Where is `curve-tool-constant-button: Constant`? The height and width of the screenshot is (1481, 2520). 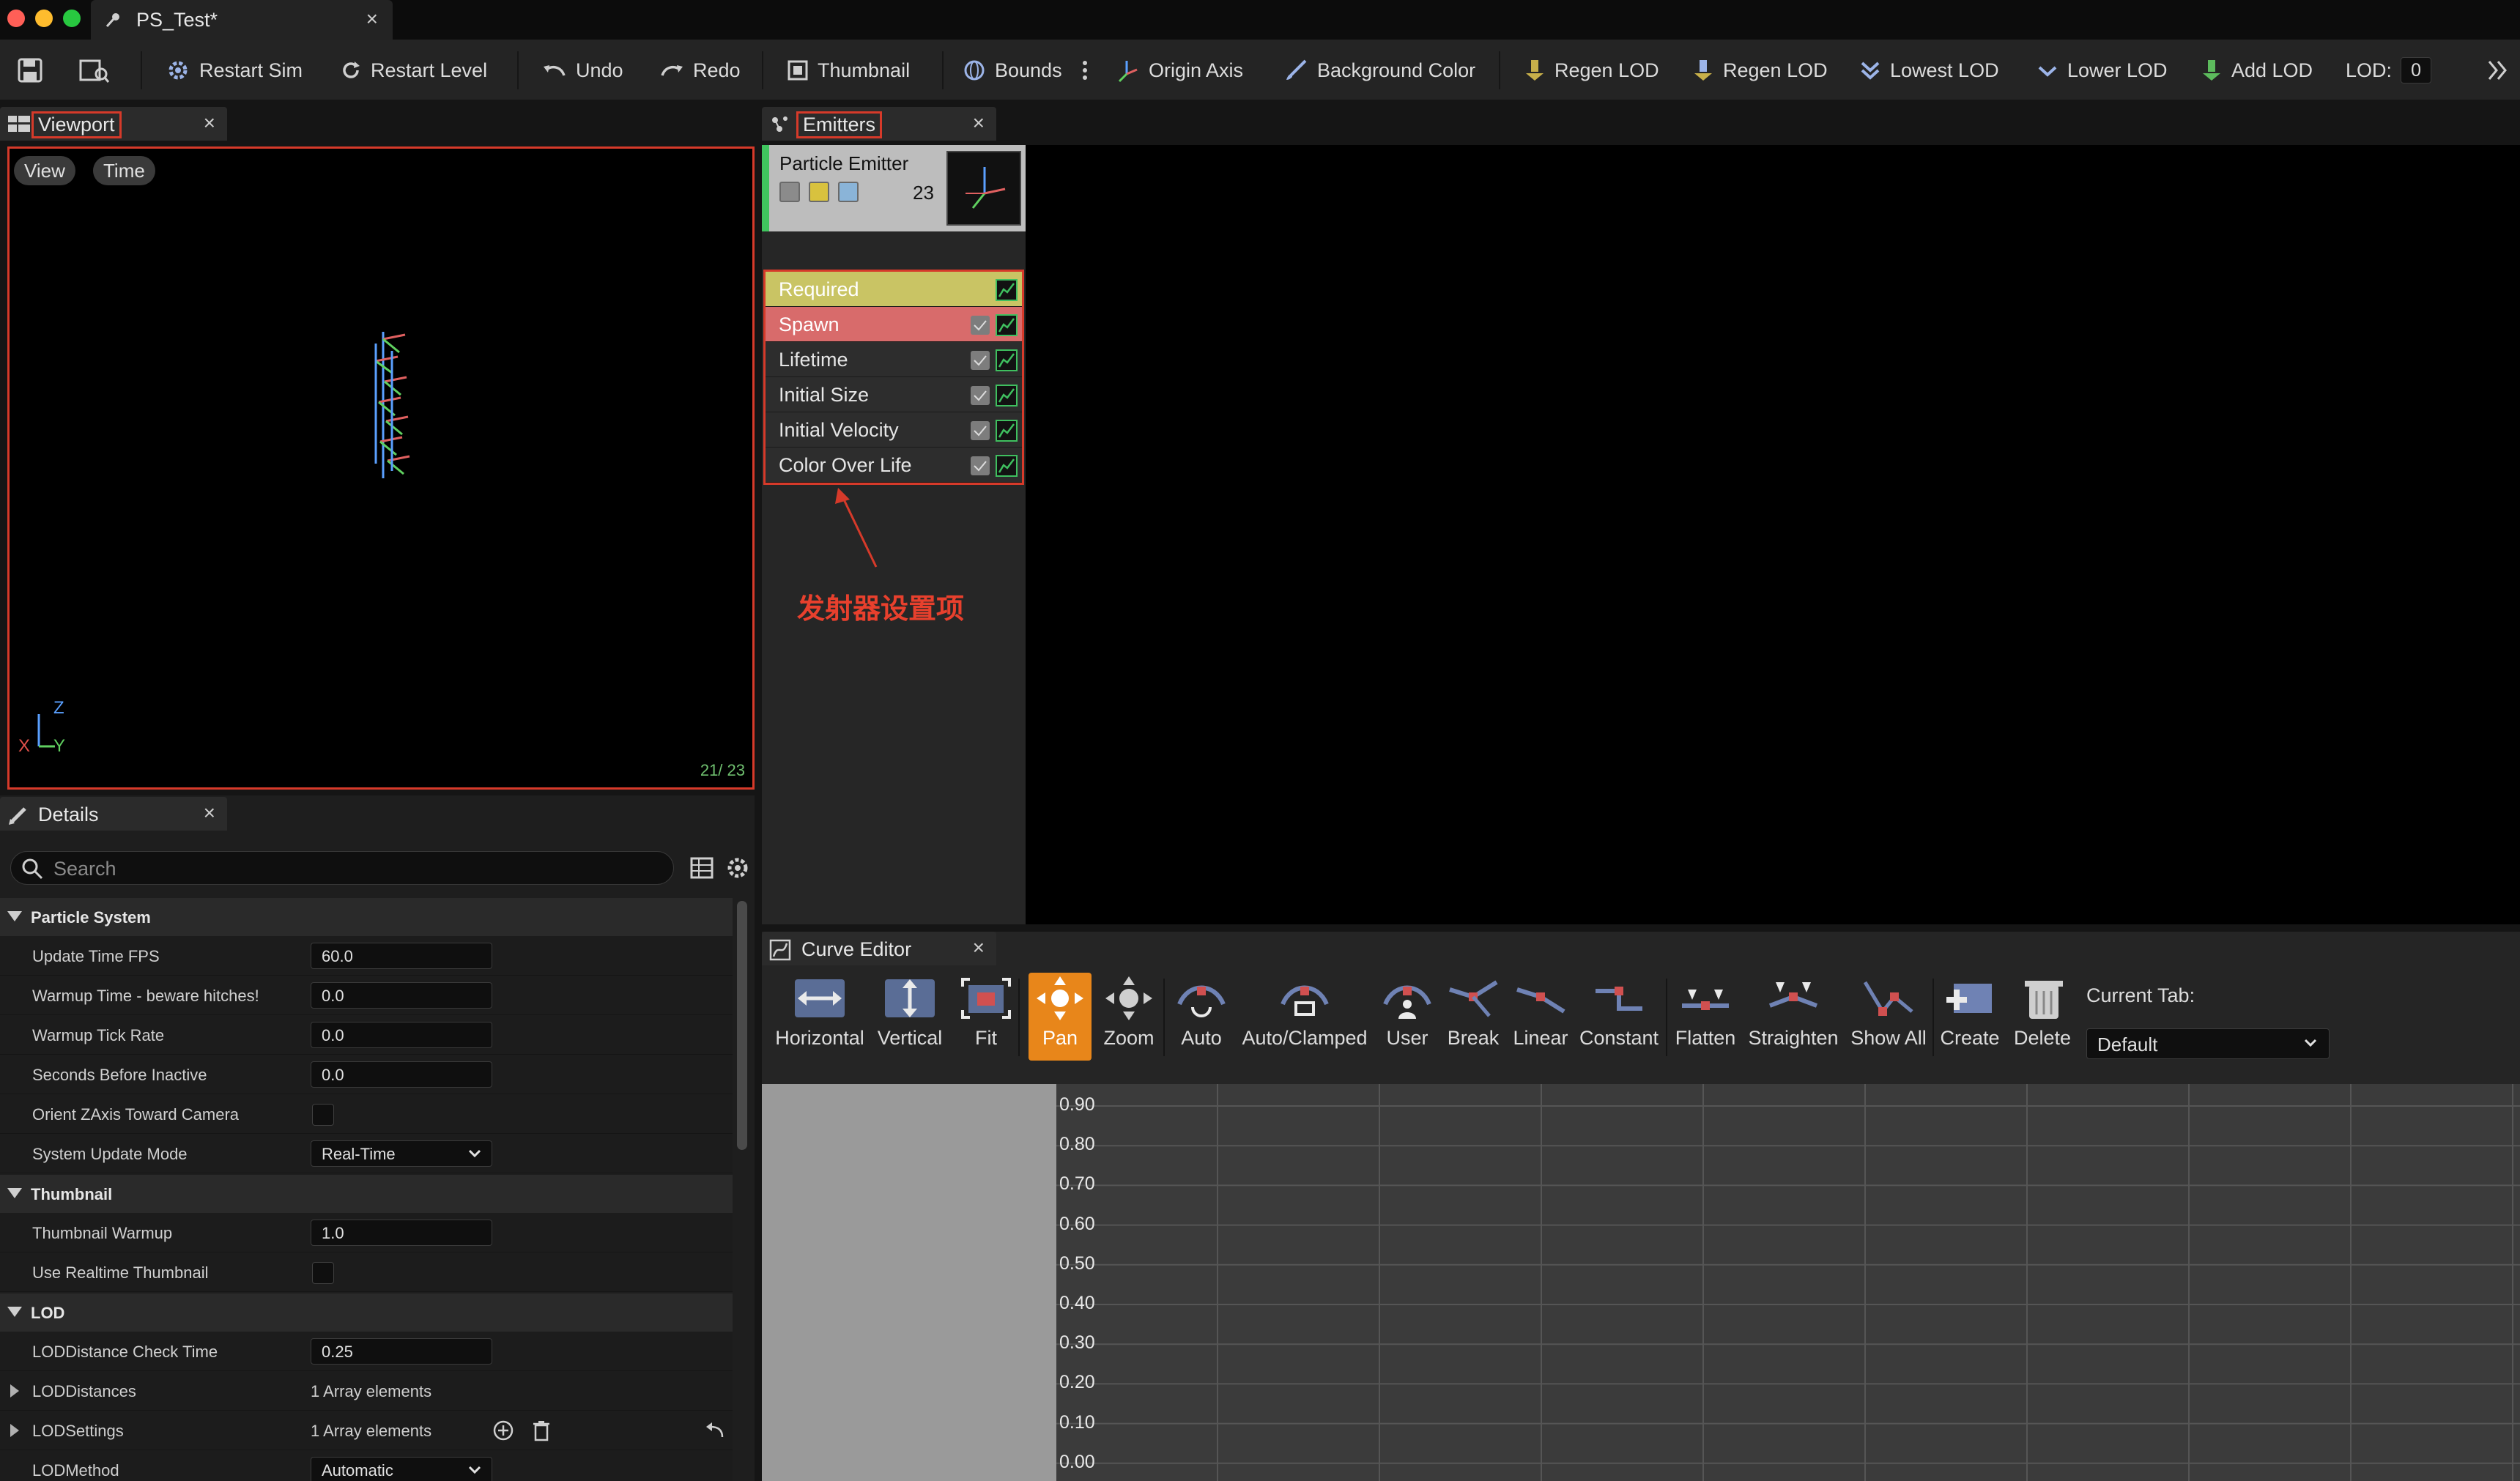
curve-tool-constant-button: Constant is located at coordinates (1619, 1017).